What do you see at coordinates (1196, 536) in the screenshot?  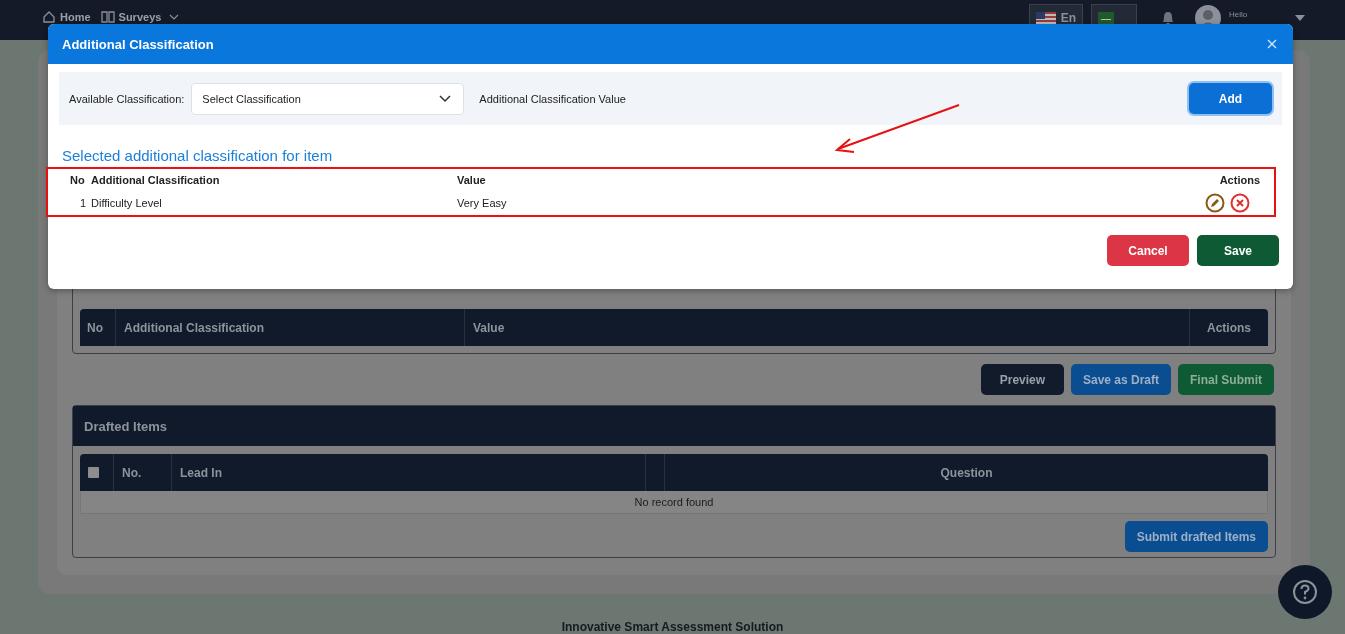 I see `submit-button: Submit drafted Items` at bounding box center [1196, 536].